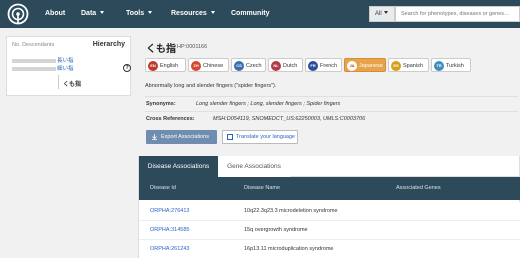  Describe the element at coordinates (154, 137) in the screenshot. I see `download-icon` at that location.